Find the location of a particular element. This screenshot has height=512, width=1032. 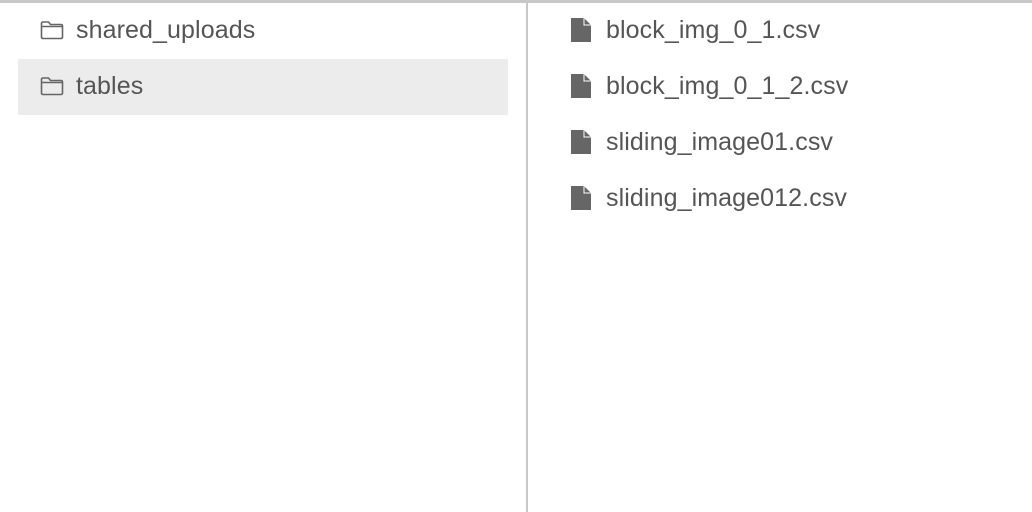

file-item: block_img_0_1.csv is located at coordinates (801, 31).